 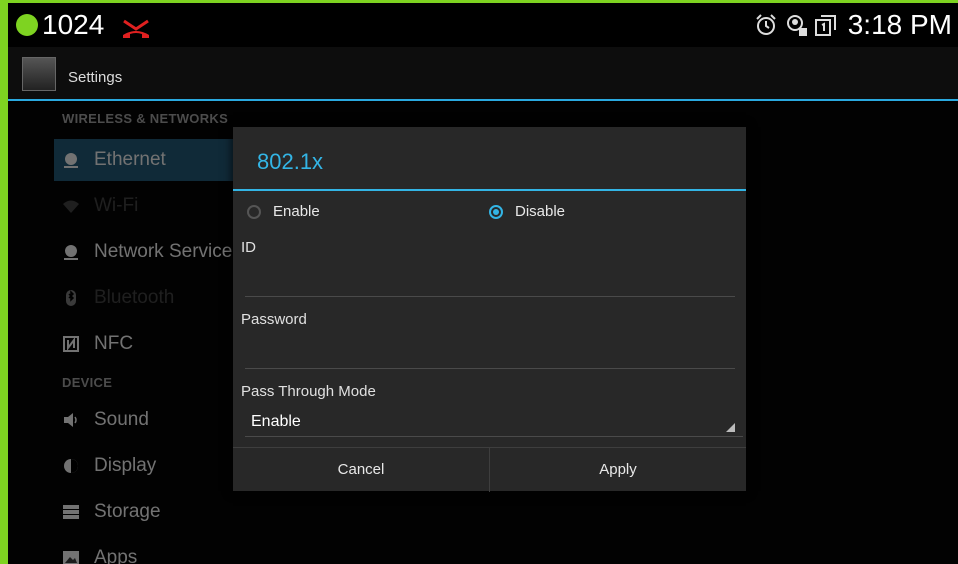 What do you see at coordinates (274, 319) in the screenshot?
I see `password-label: Password` at bounding box center [274, 319].